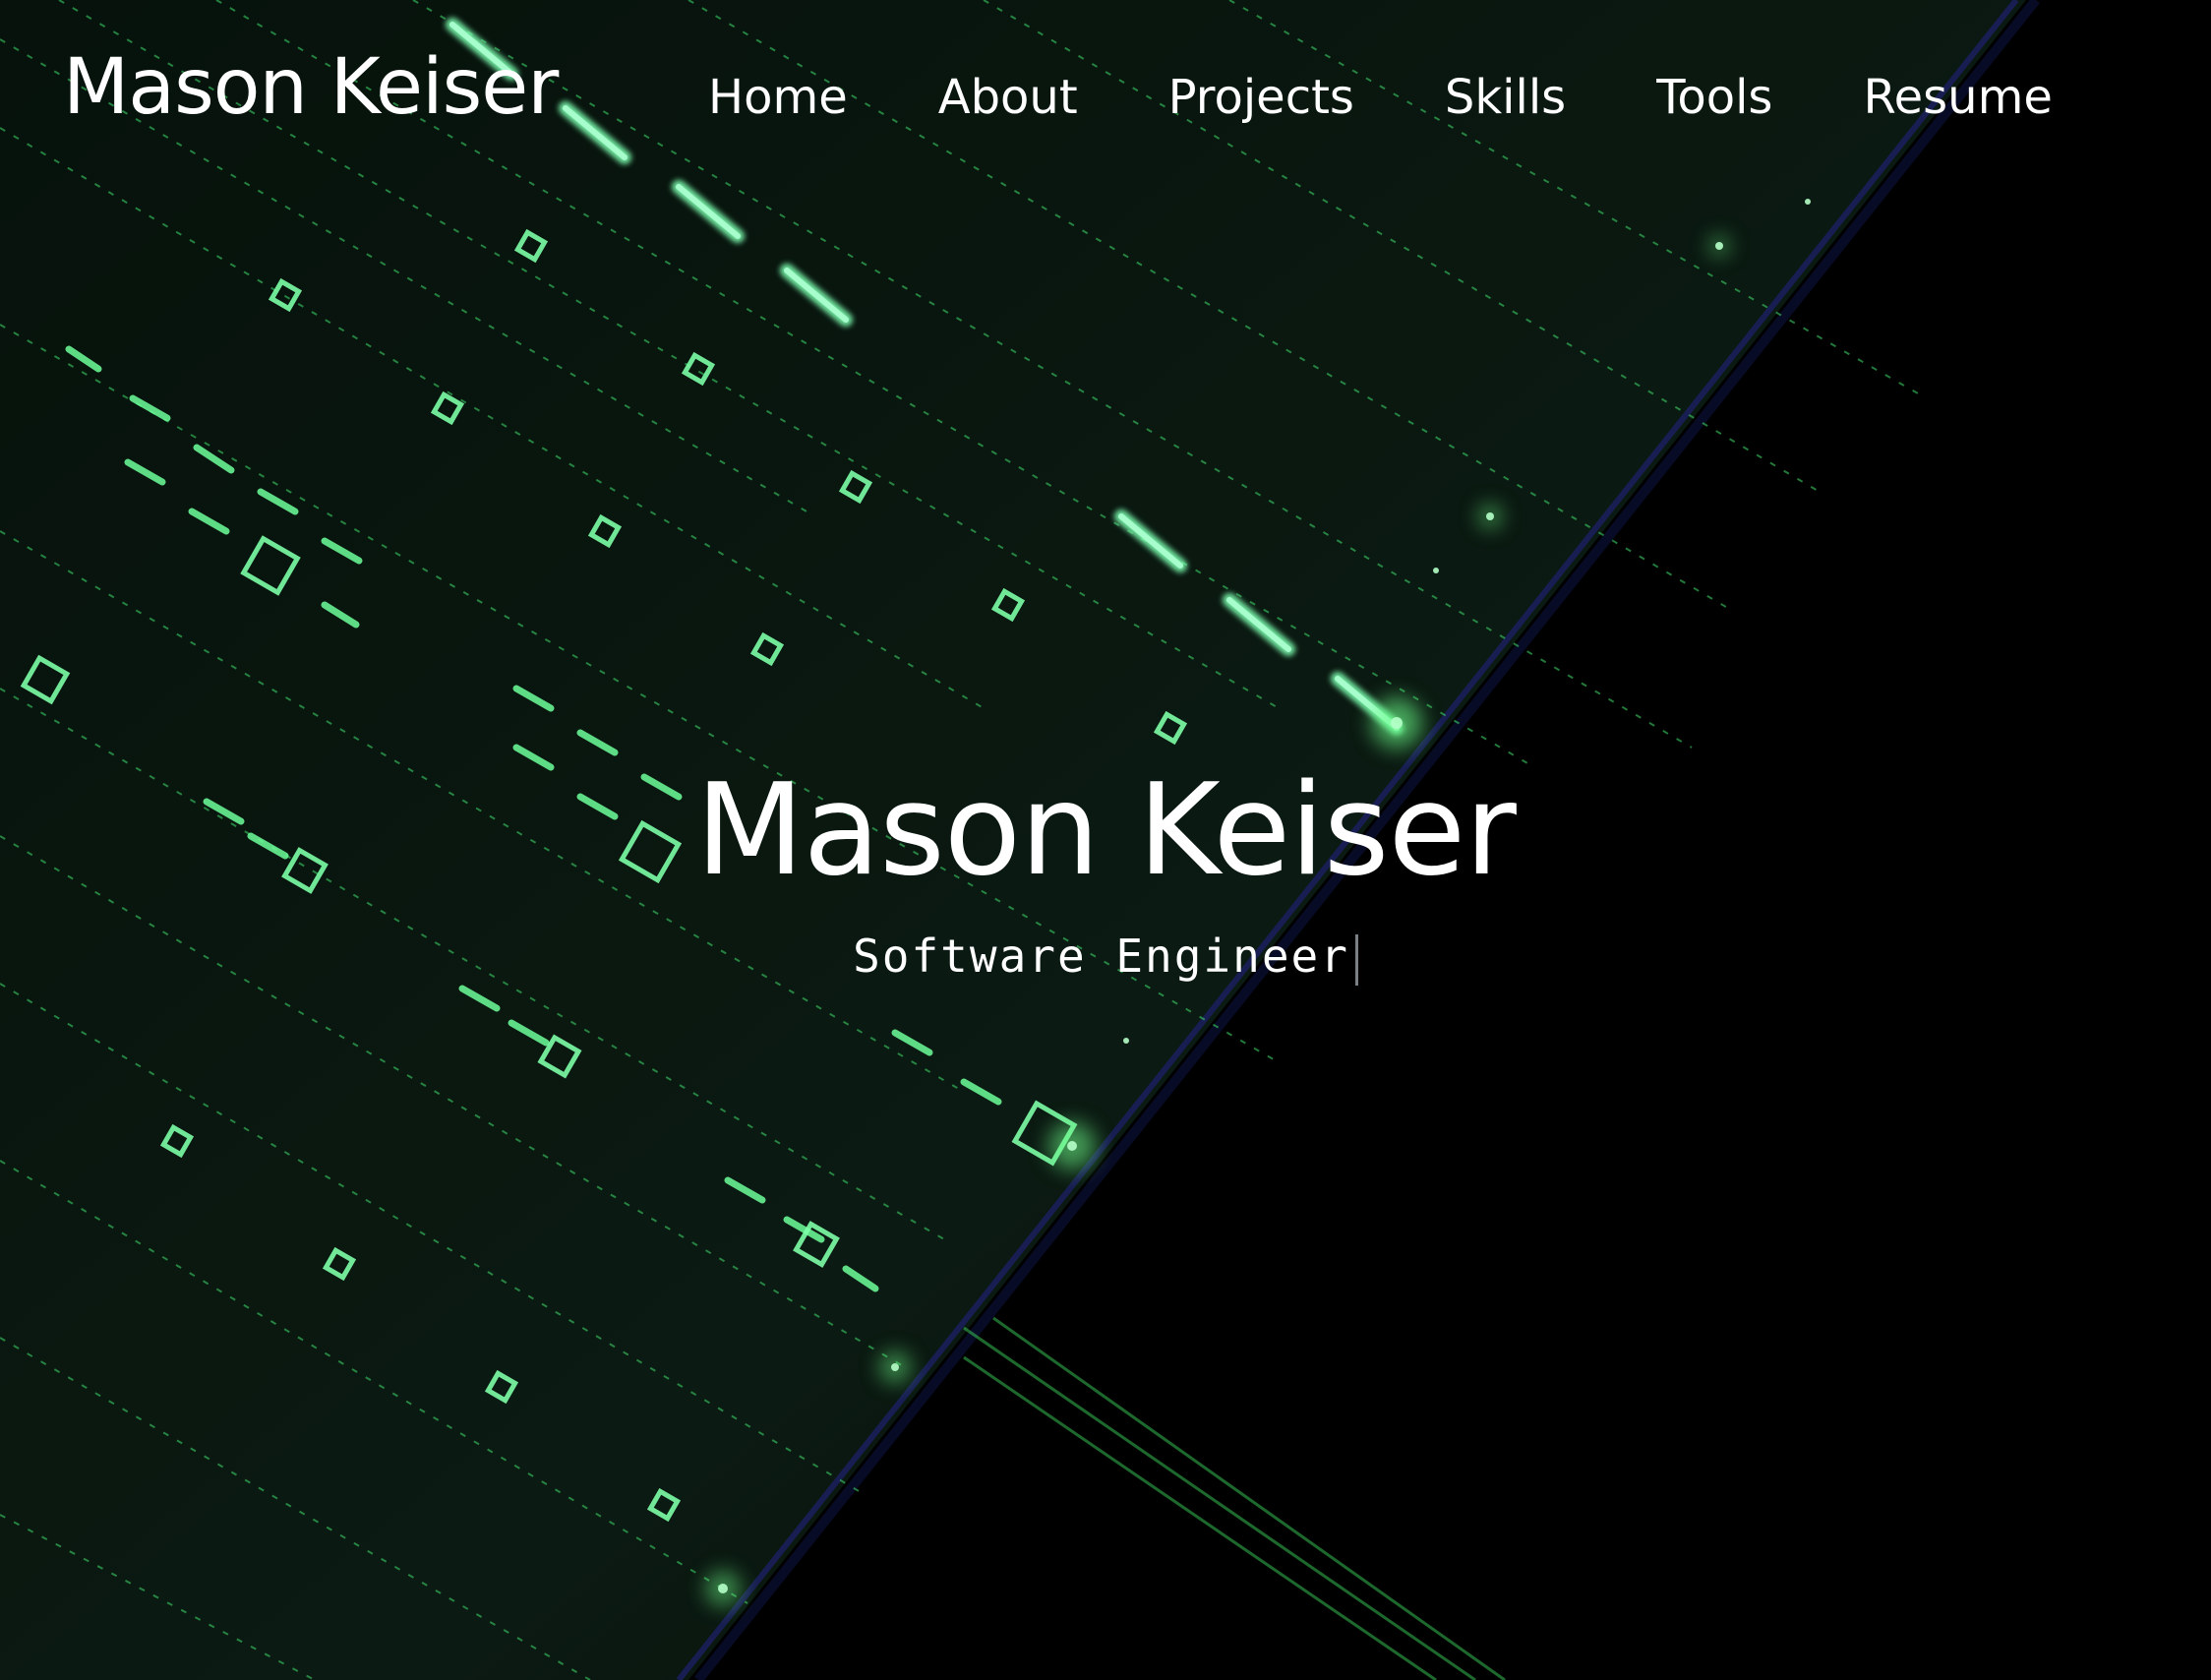  What do you see at coordinates (1101, 956) in the screenshot?
I see `hero-subtitle-text: Software Engineer` at bounding box center [1101, 956].